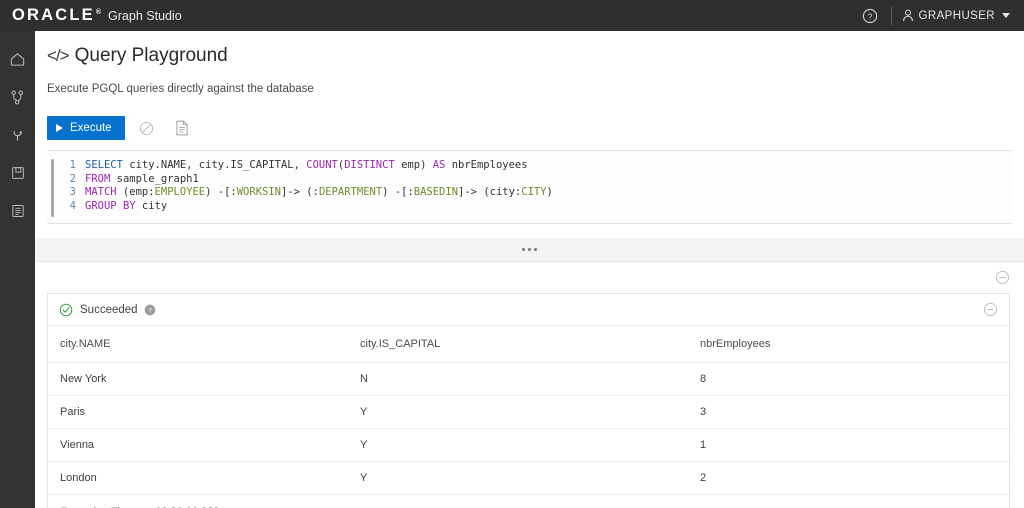  I want to click on table-row: New York N 8, so click(528, 379).